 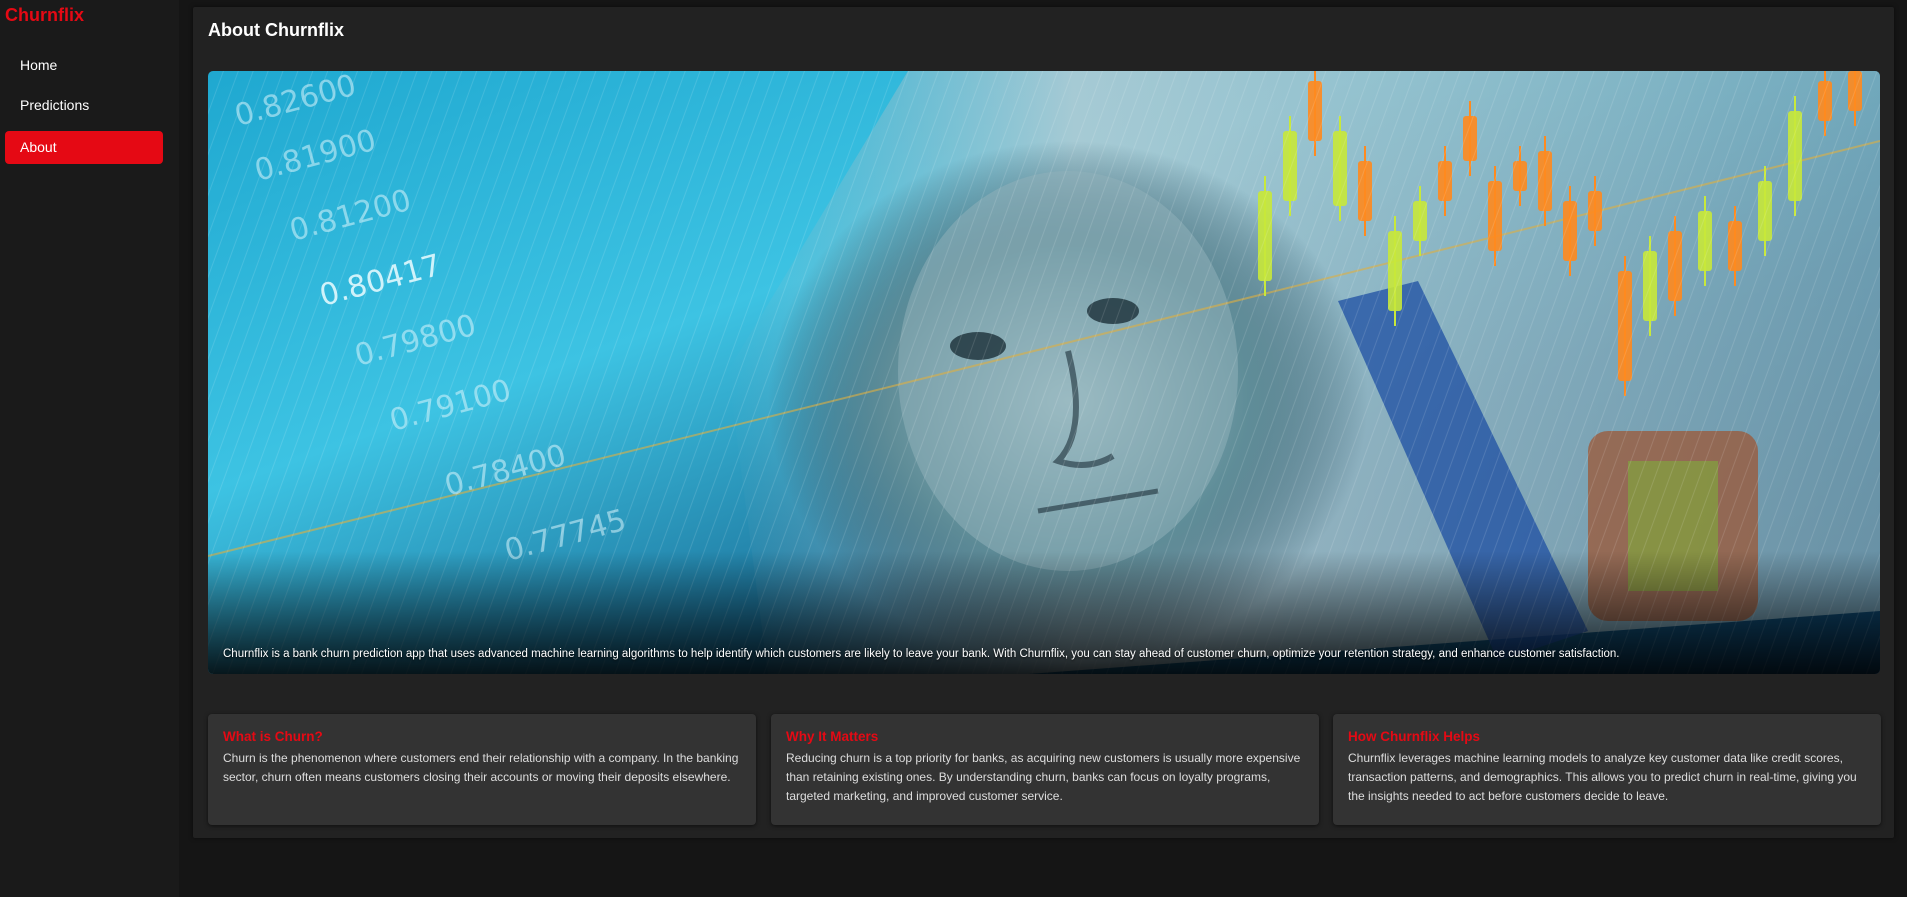 I want to click on brand-logo: Churnflix, so click(x=44, y=15).